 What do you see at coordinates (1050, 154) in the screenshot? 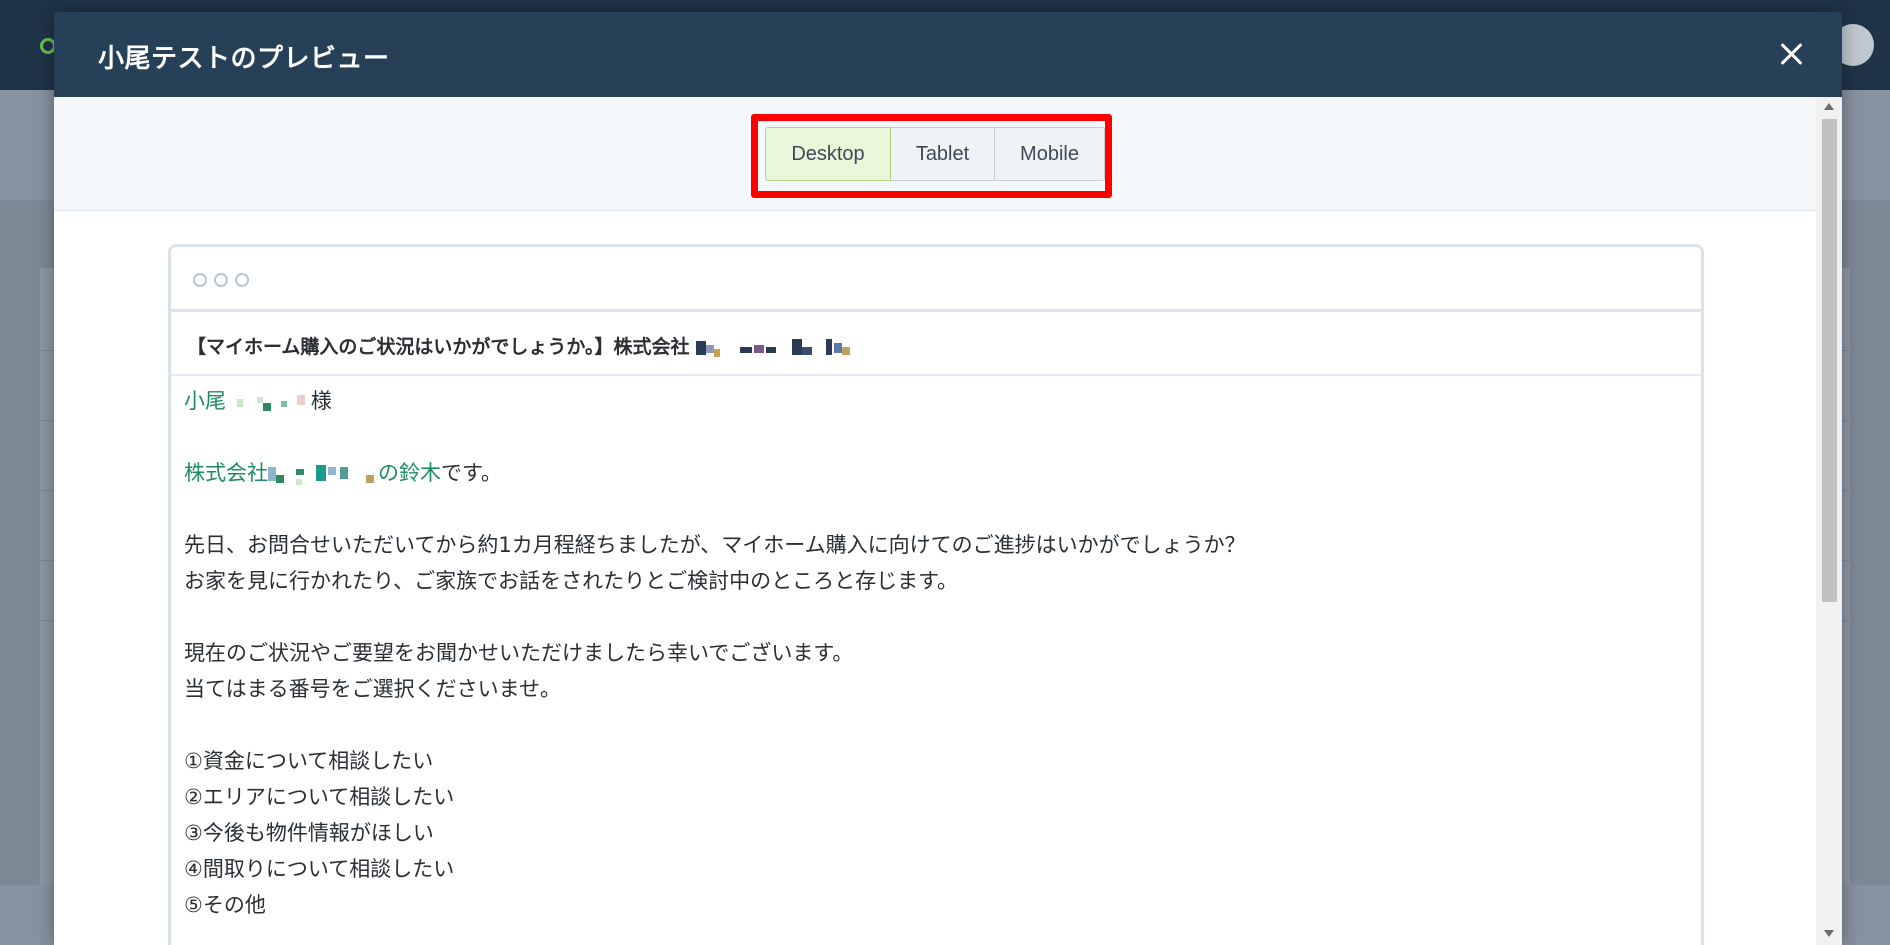
I see `mobile-tab-button: Mobile` at bounding box center [1050, 154].